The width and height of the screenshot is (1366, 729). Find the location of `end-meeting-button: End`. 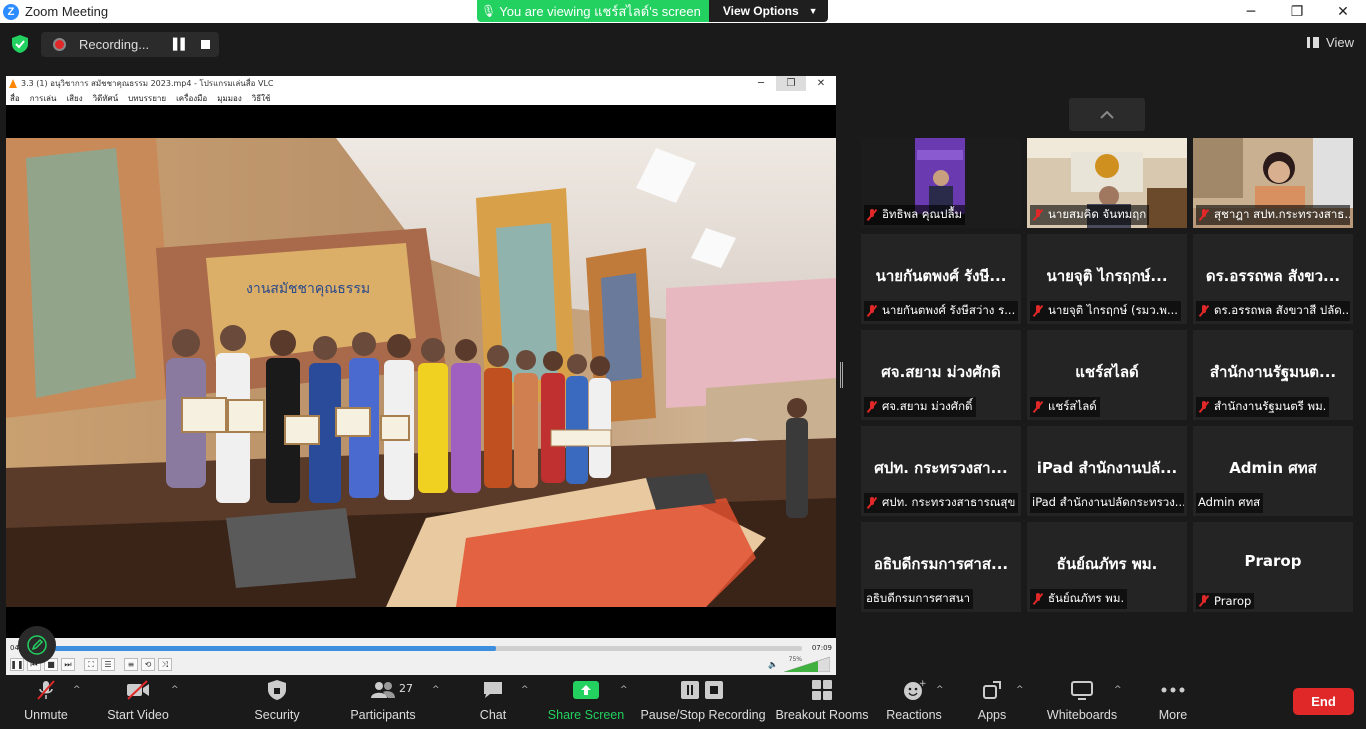

end-meeting-button: End is located at coordinates (1323, 701).